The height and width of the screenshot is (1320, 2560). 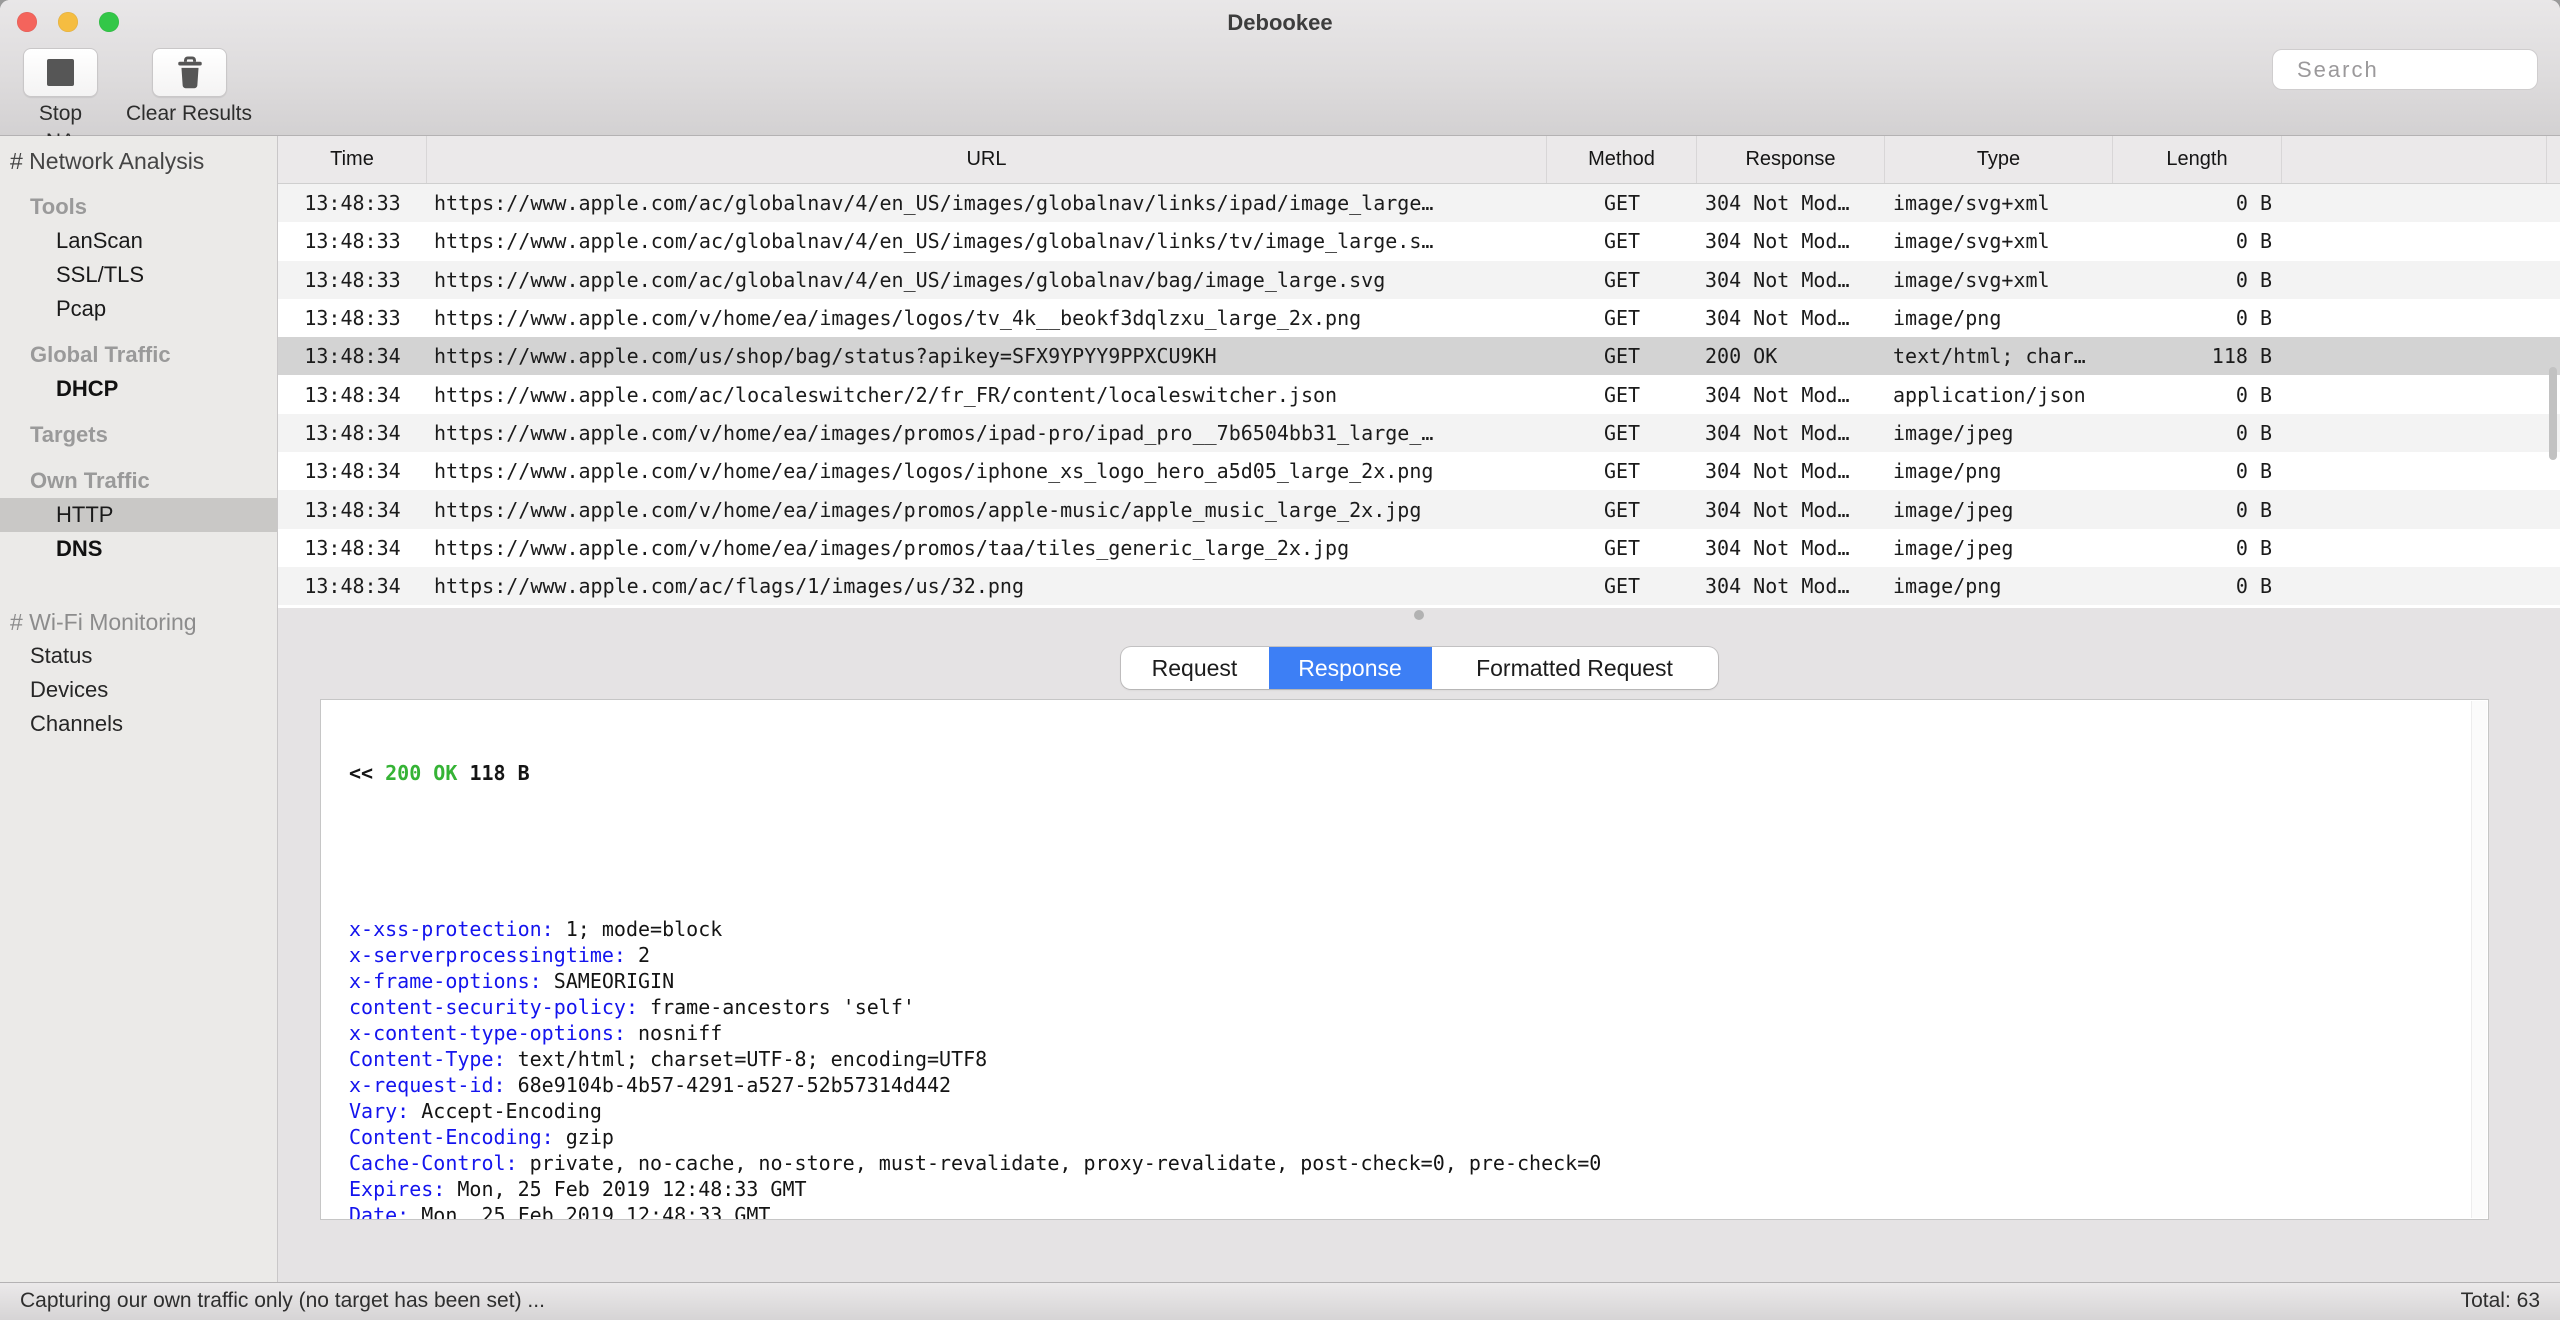 I want to click on splitter-handle, so click(x=1419, y=615).